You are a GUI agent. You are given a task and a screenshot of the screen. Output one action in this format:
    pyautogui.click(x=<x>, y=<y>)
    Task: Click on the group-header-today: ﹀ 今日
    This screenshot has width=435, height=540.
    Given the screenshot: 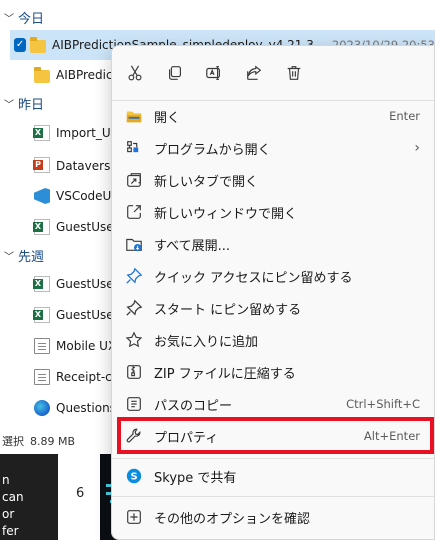 What is the action you would take?
    pyautogui.click(x=22, y=17)
    